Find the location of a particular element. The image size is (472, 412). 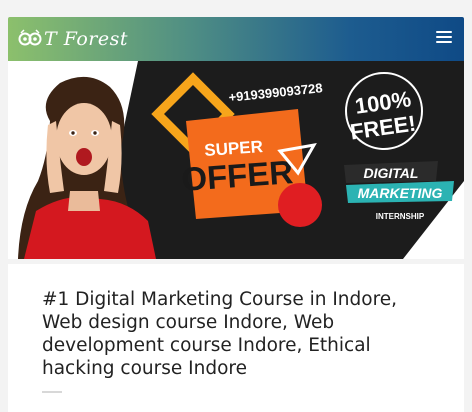

offer-line2: OFFER is located at coordinates (237, 175).